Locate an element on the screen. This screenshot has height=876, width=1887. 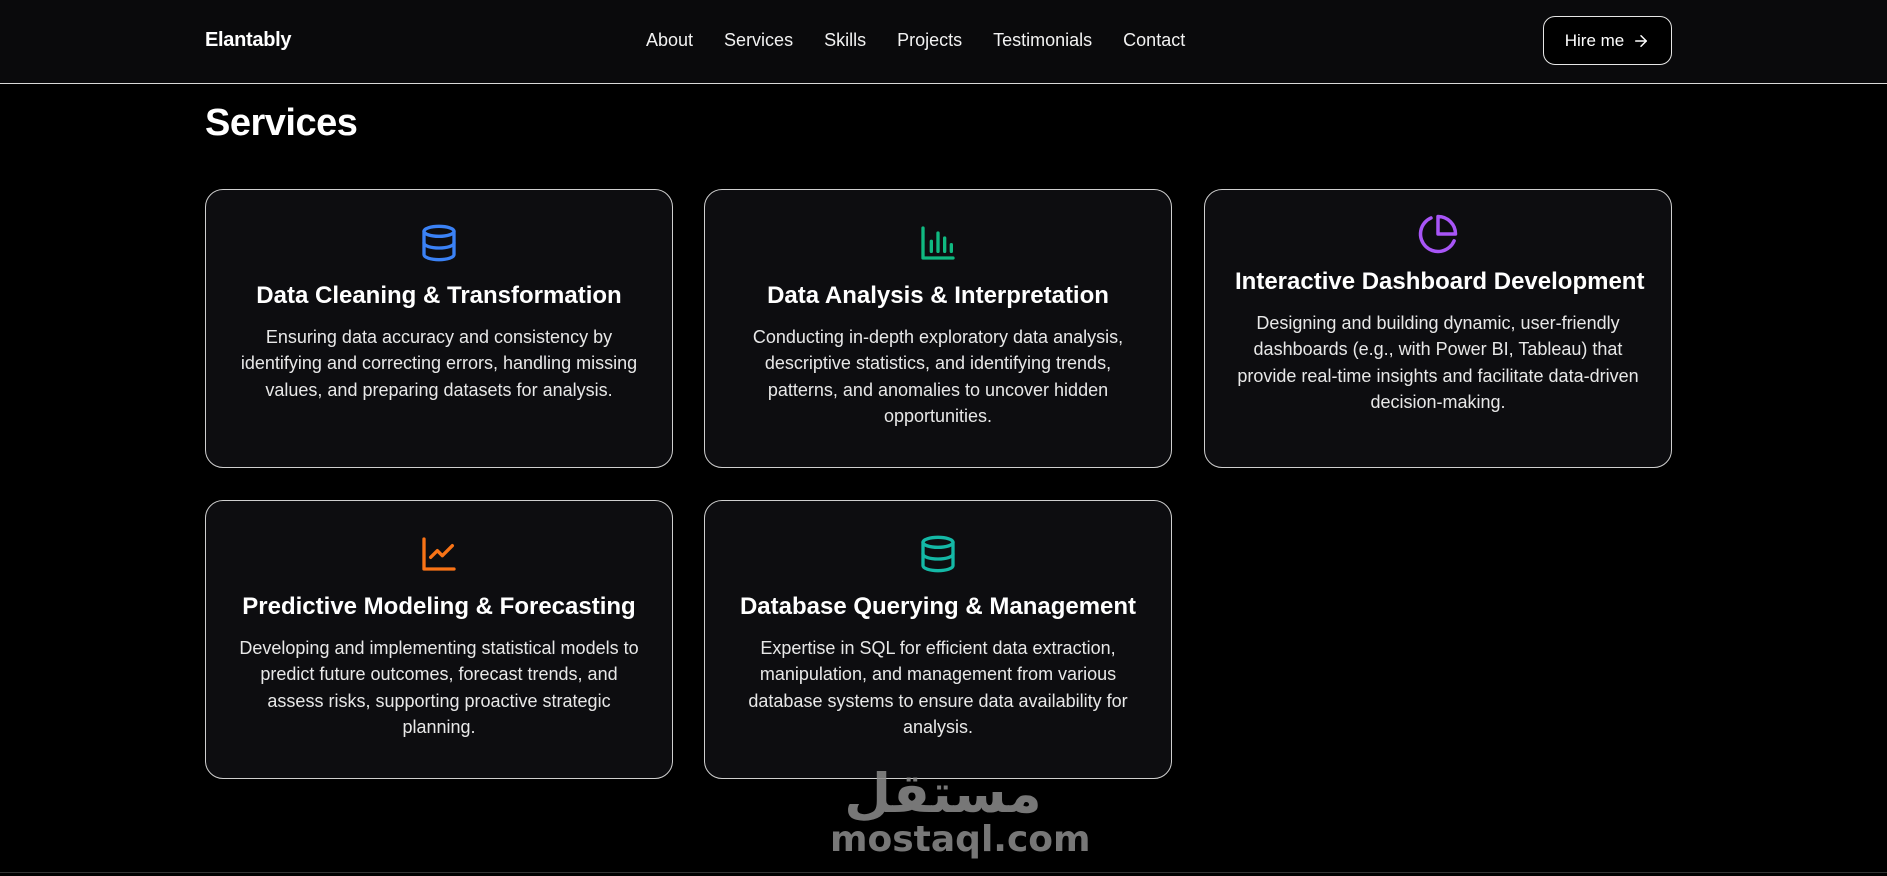
watermark-arabic-text: مستقل is located at coordinates (943, 793).